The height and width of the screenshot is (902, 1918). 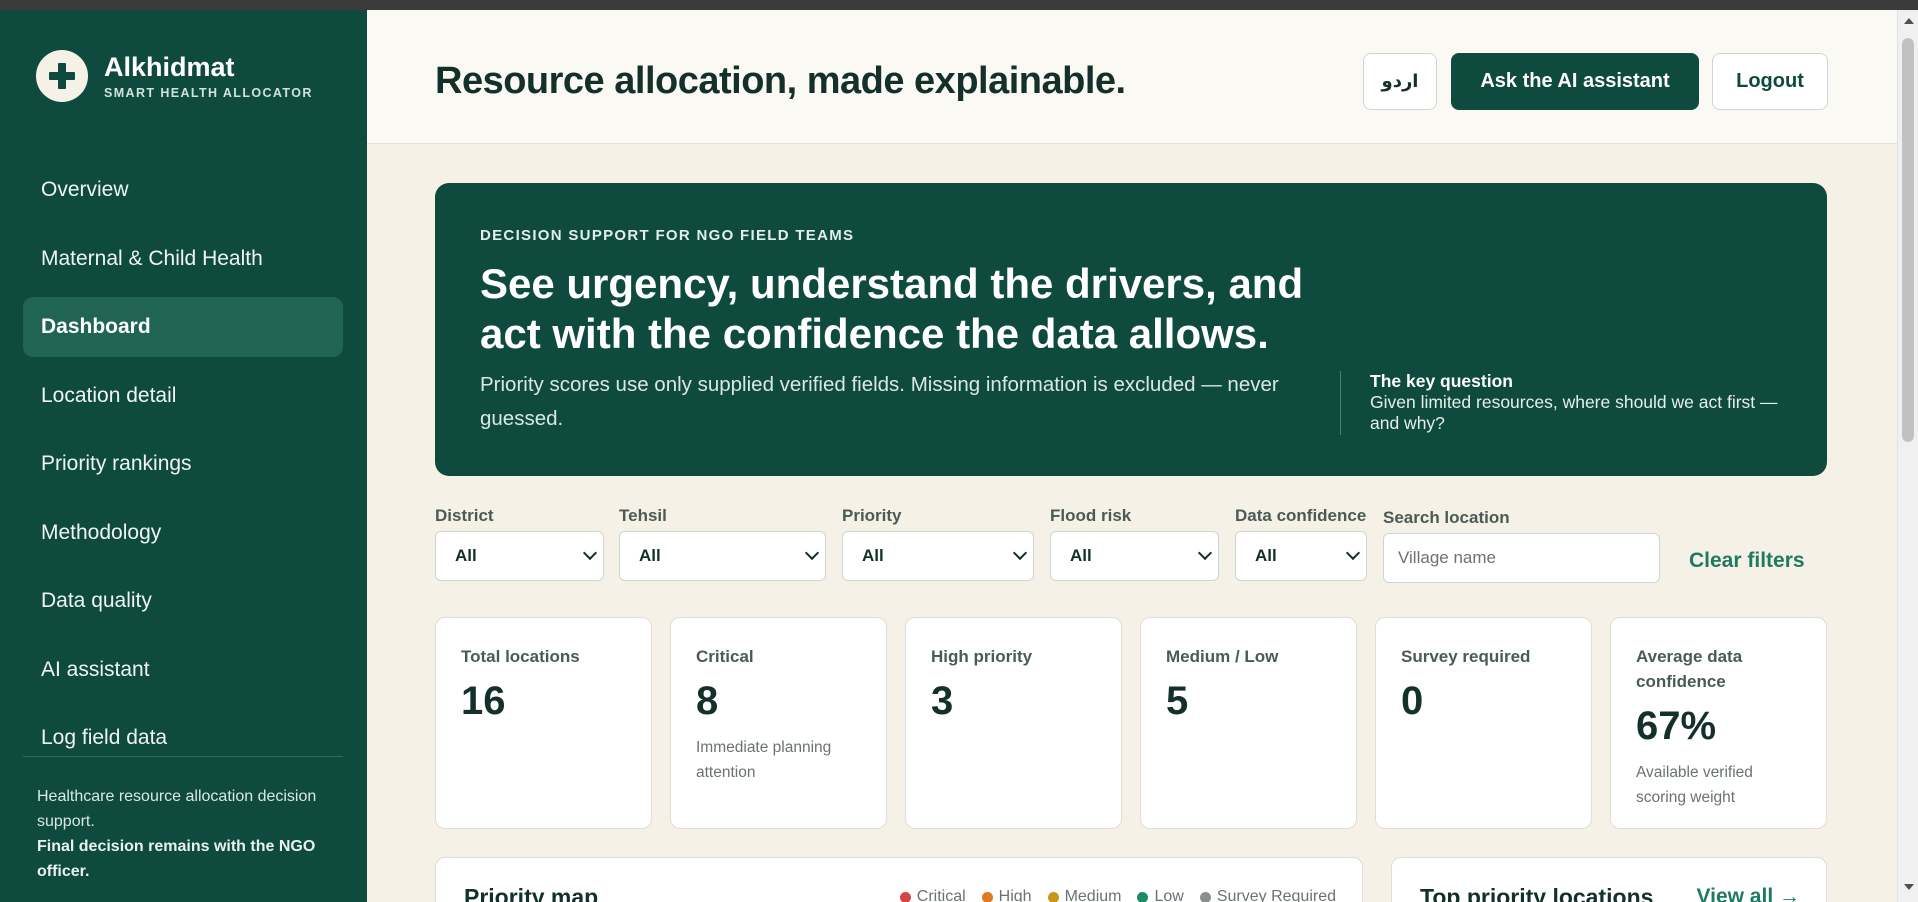 What do you see at coordinates (531, 893) in the screenshot?
I see `priority-map-title: Priority map` at bounding box center [531, 893].